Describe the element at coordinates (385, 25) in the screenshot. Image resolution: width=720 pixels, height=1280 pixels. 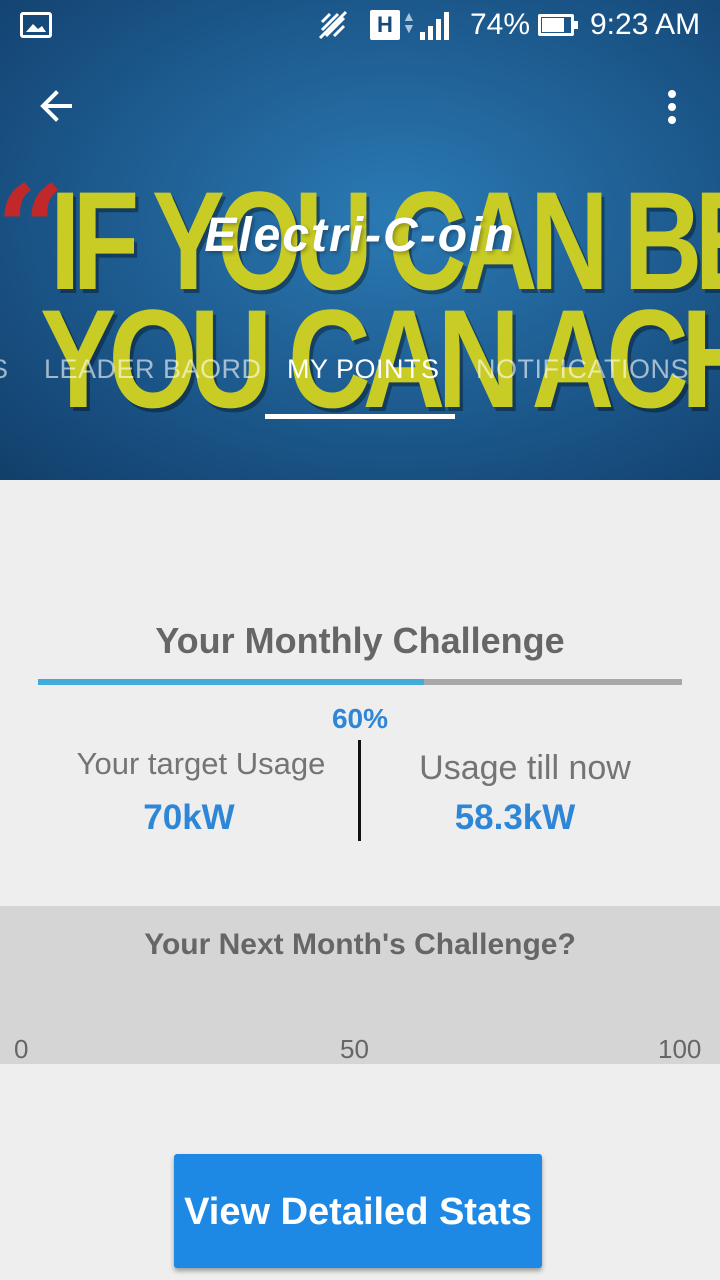
I see `network-h-icon: H` at that location.